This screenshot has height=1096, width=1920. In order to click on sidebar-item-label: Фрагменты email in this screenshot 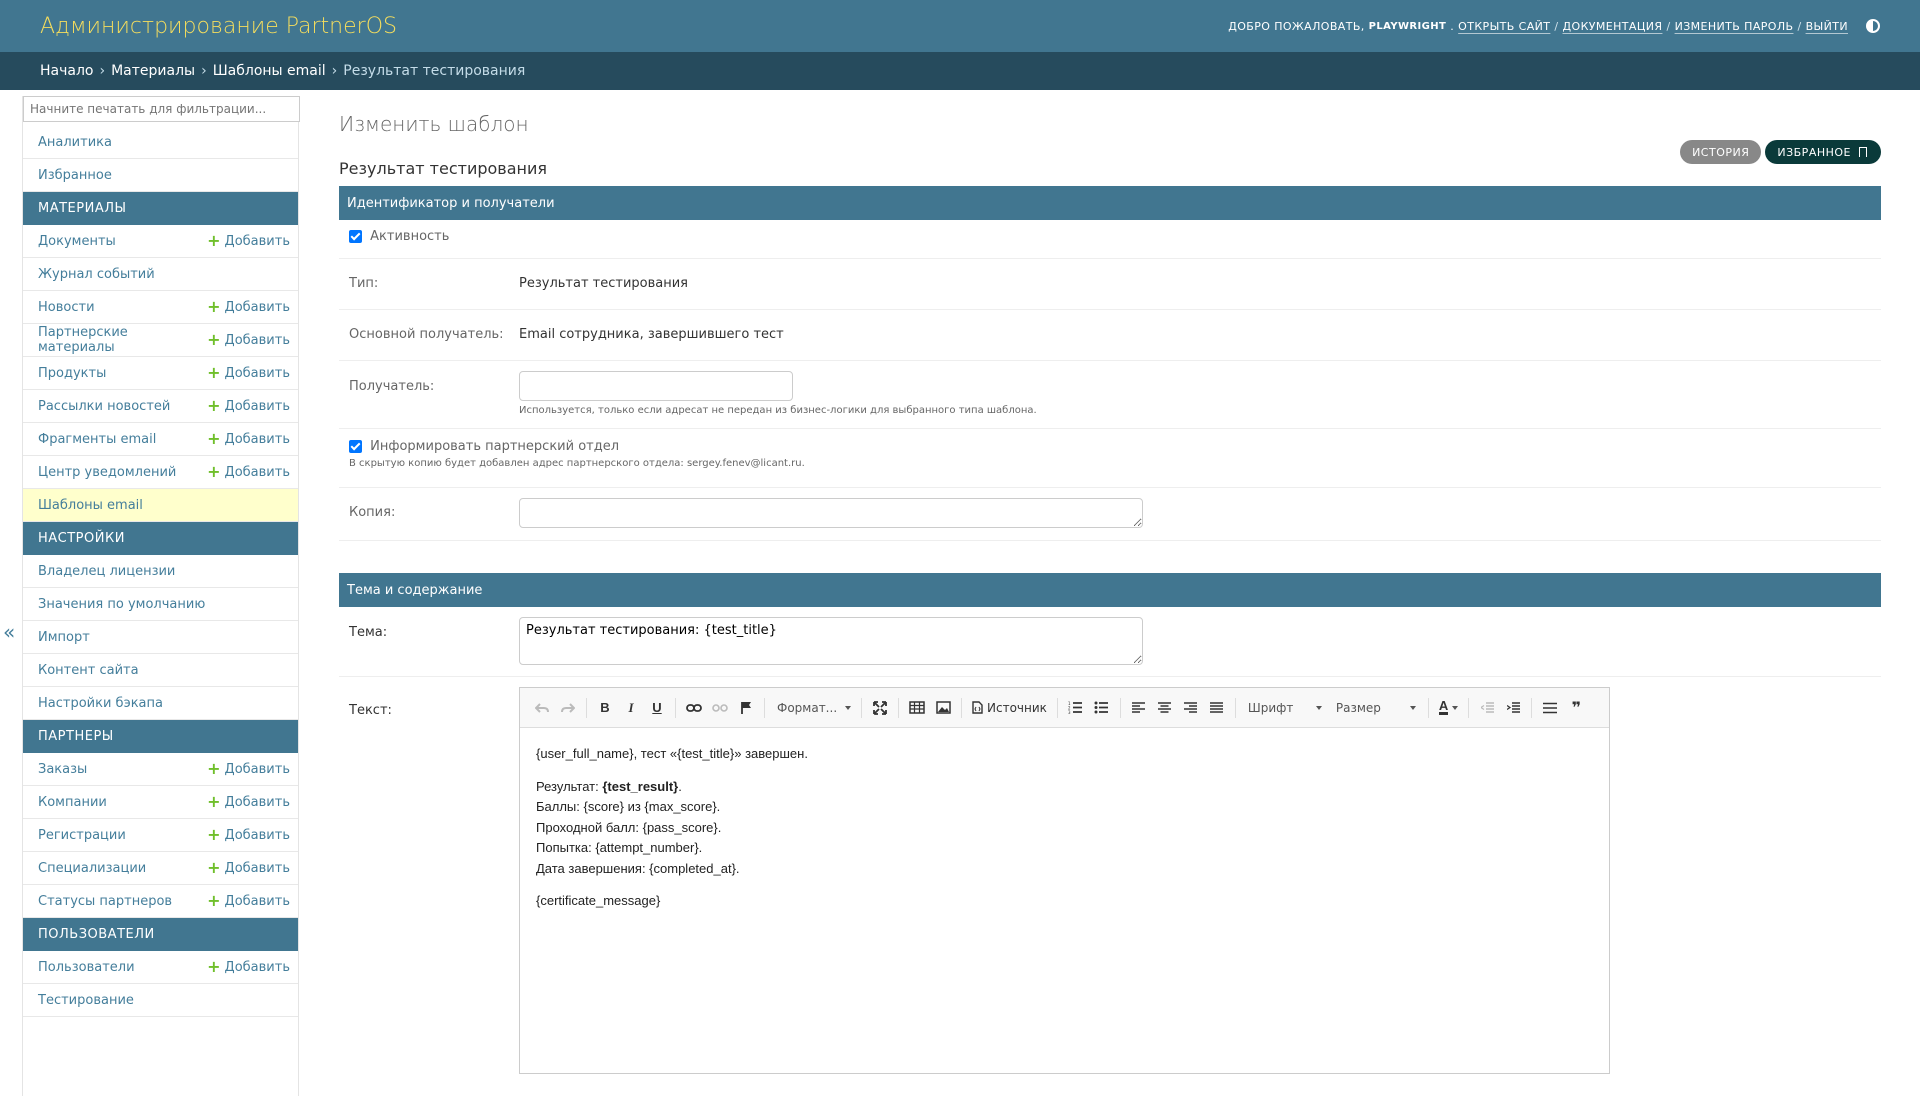, I will do `click(97, 439)`.